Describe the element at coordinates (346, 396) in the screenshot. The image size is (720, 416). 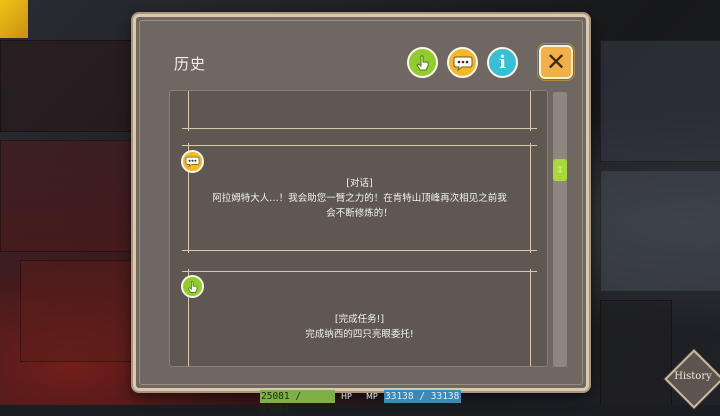
I see `hp-label: HP` at that location.